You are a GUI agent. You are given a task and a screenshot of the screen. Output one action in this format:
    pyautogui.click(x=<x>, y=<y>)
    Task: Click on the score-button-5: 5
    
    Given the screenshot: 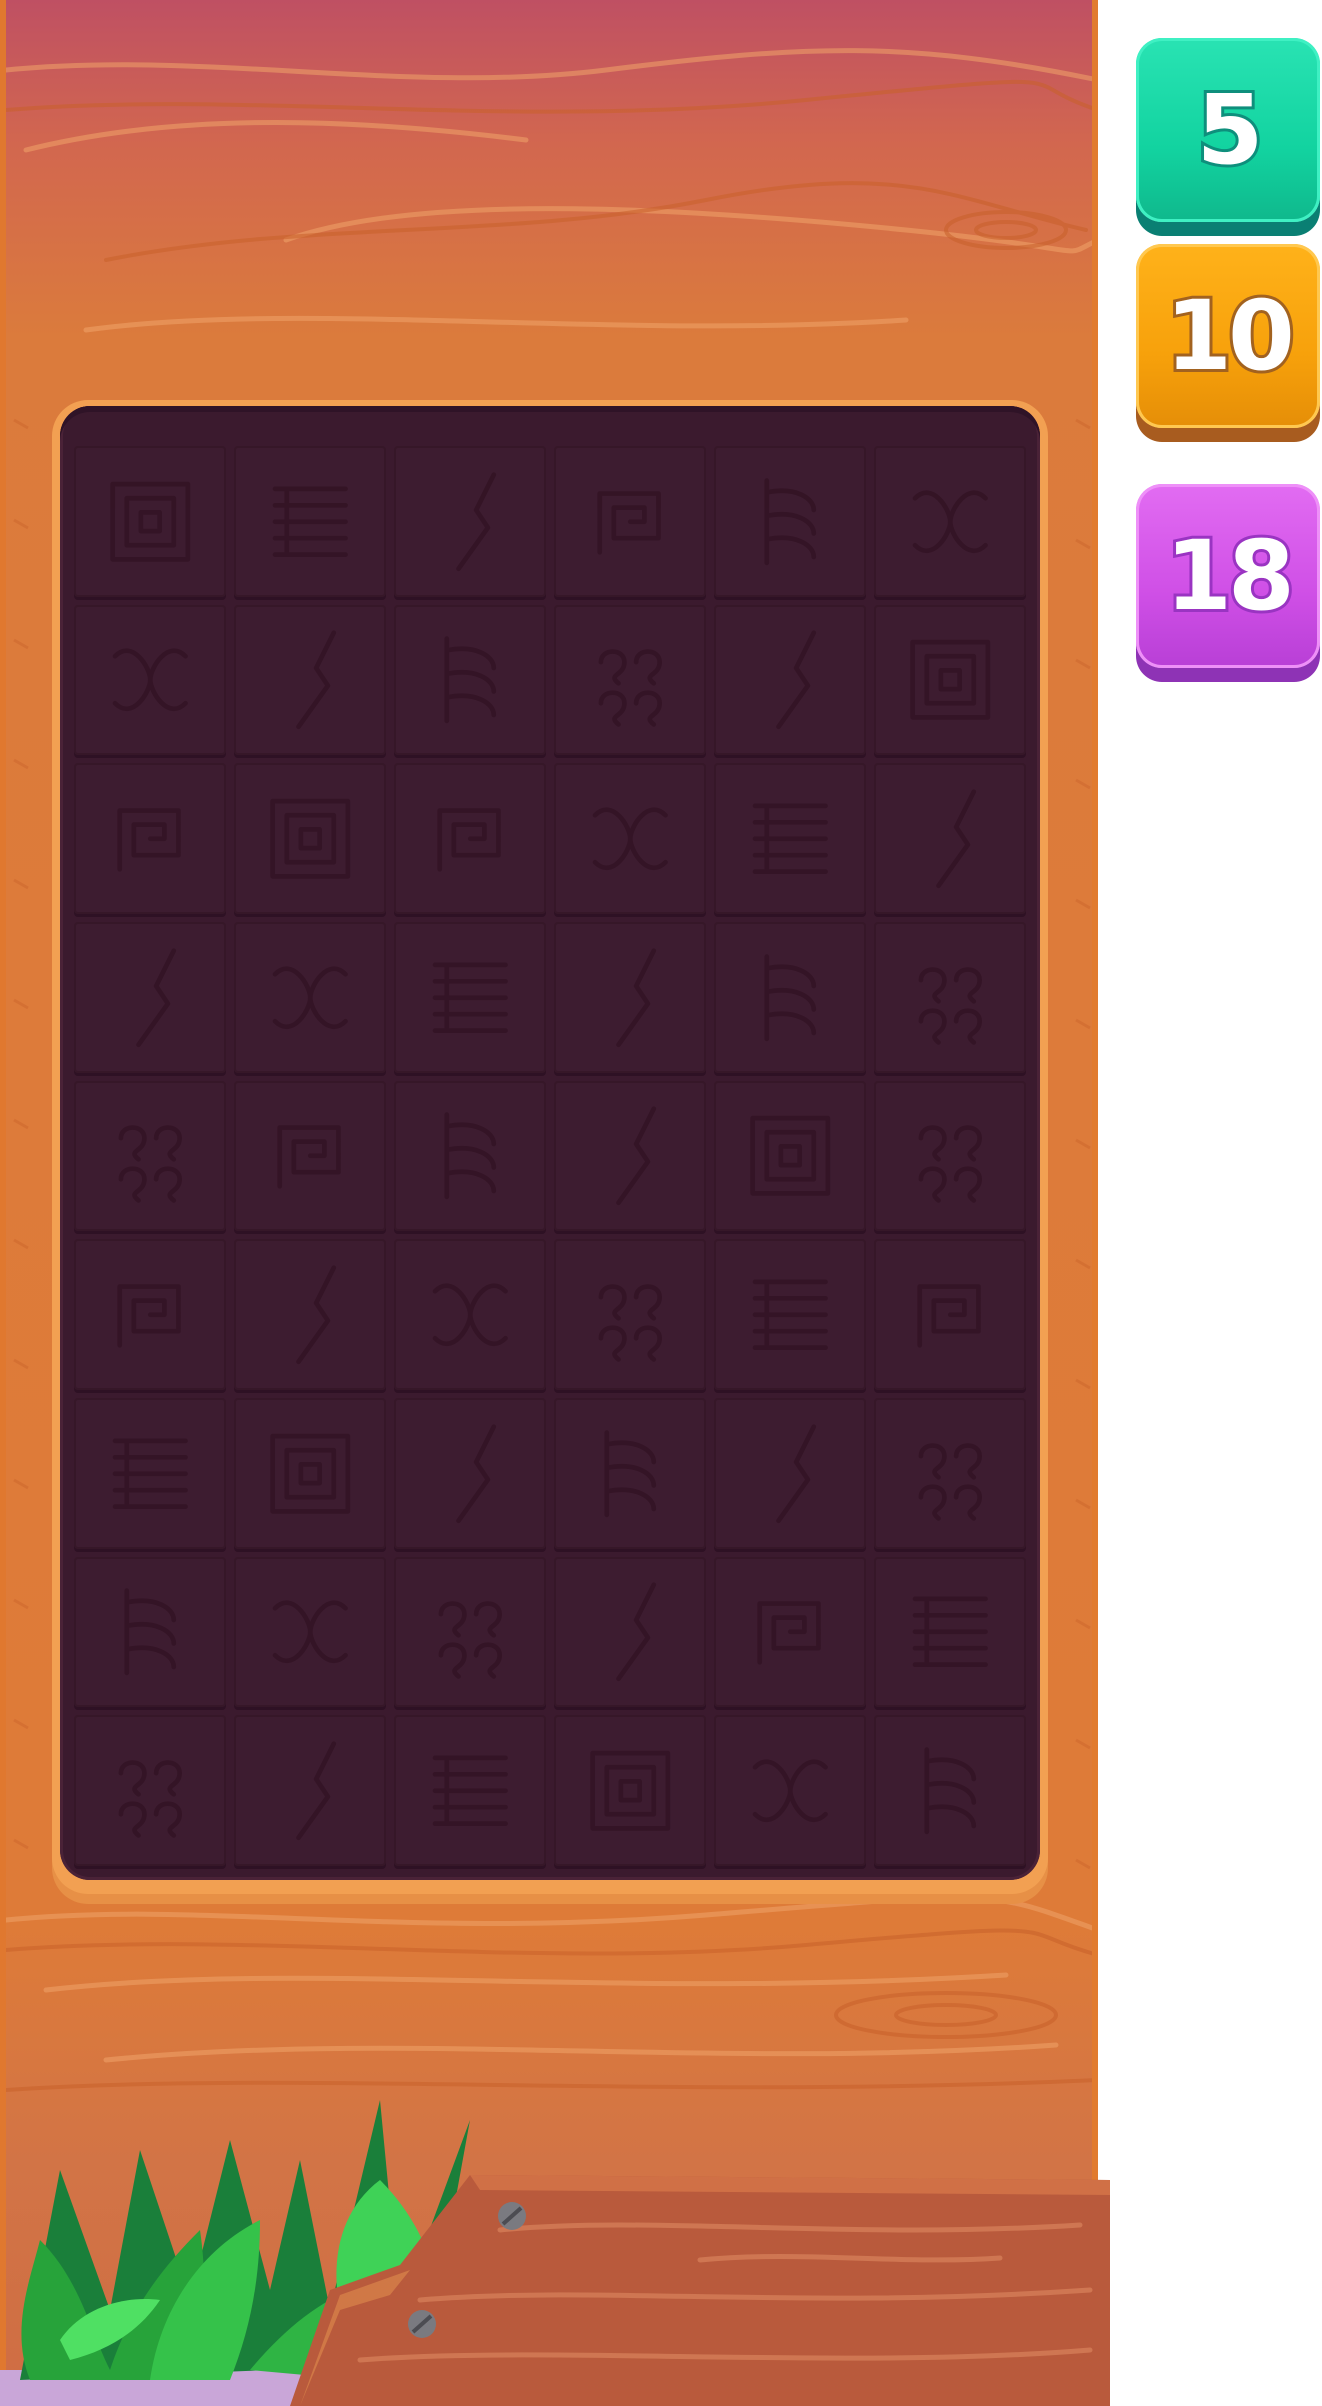 What is the action you would take?
    pyautogui.click(x=1228, y=130)
    